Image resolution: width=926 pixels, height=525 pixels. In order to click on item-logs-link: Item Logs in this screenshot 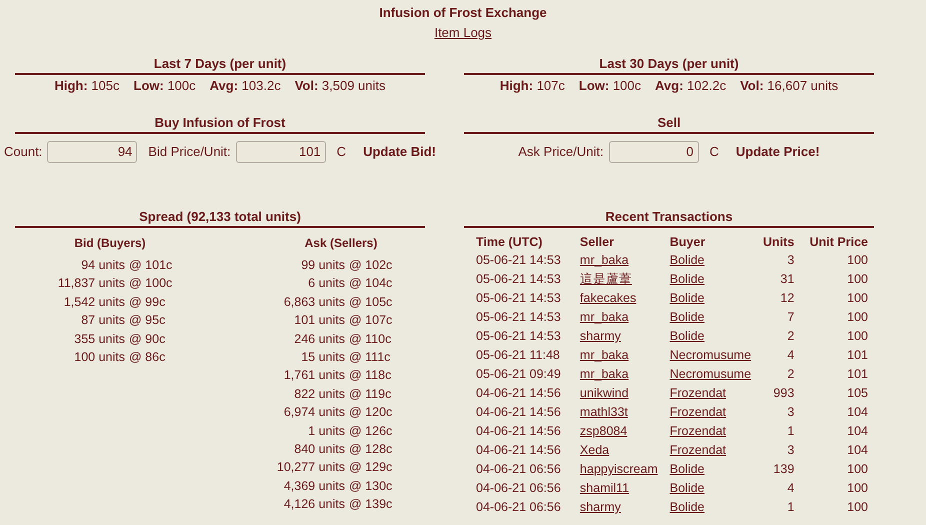, I will do `click(463, 33)`.